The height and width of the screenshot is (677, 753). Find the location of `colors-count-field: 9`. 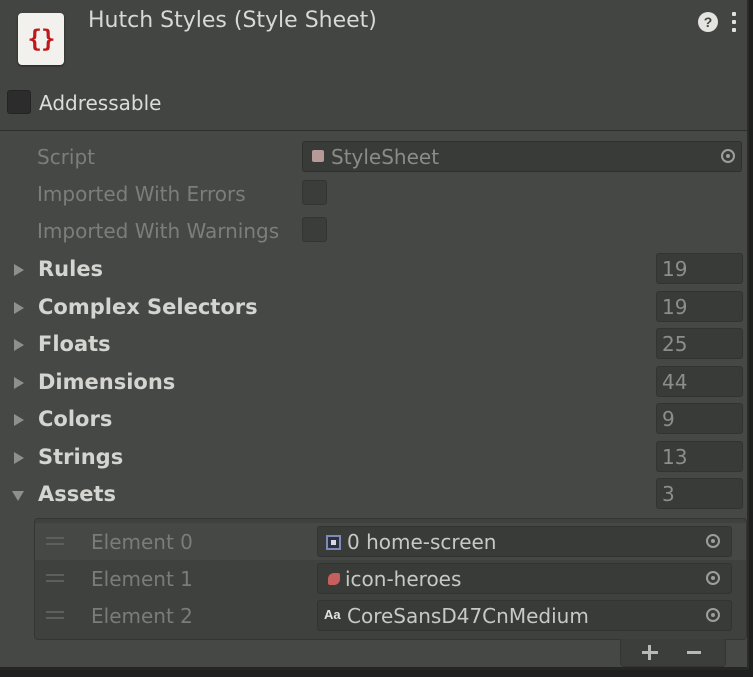

colors-count-field: 9 is located at coordinates (699, 418).